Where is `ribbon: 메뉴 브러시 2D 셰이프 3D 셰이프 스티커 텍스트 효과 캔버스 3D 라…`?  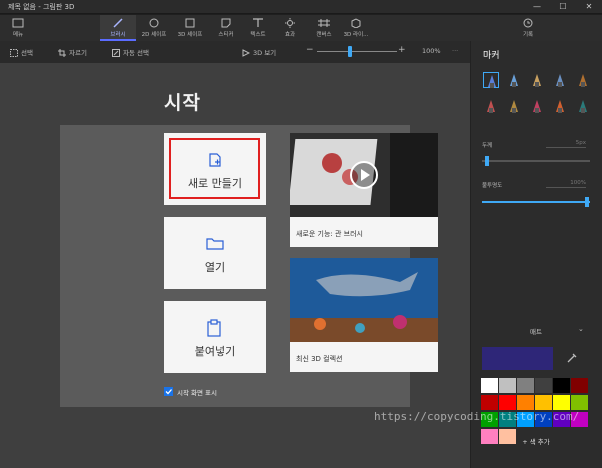
ribbon: 메뉴 브러시 2D 셰이프 3D 셰이프 스티커 텍스트 효과 캔버스 3D 라… is located at coordinates (301, 28).